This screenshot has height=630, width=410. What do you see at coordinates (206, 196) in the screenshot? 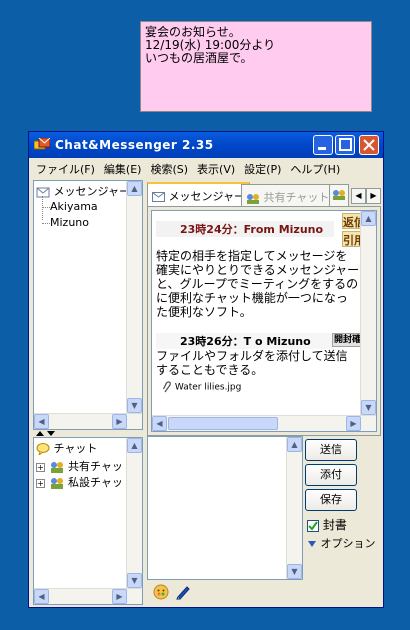
I see `tab-label: メッセンジャー` at bounding box center [206, 196].